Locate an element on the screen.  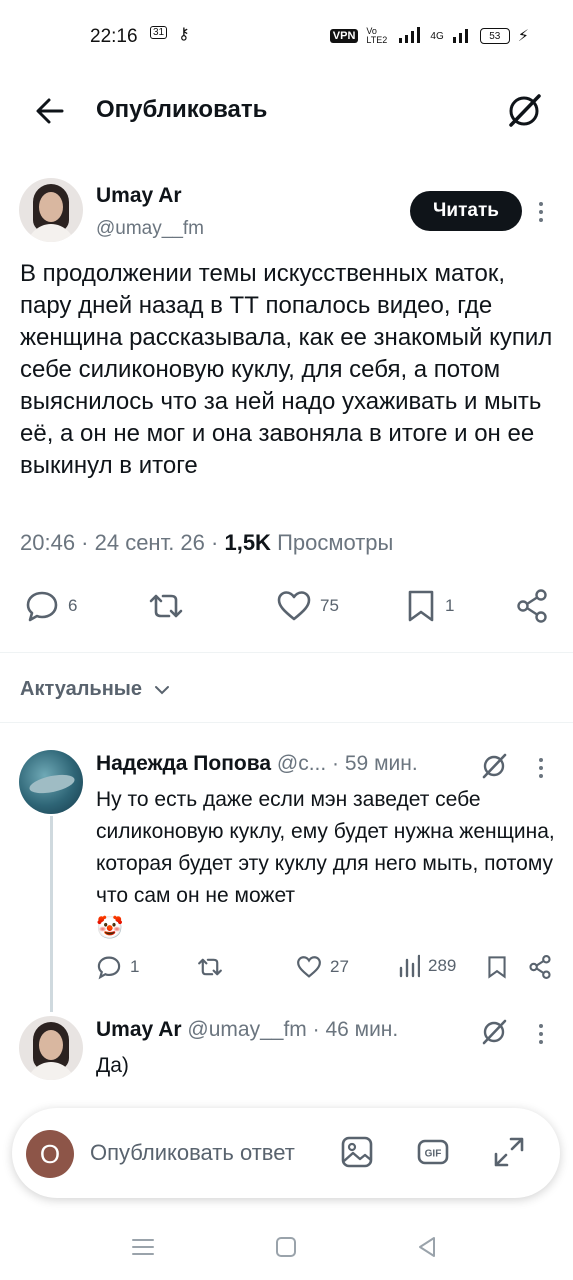
home-icon is located at coordinates (286, 1247).